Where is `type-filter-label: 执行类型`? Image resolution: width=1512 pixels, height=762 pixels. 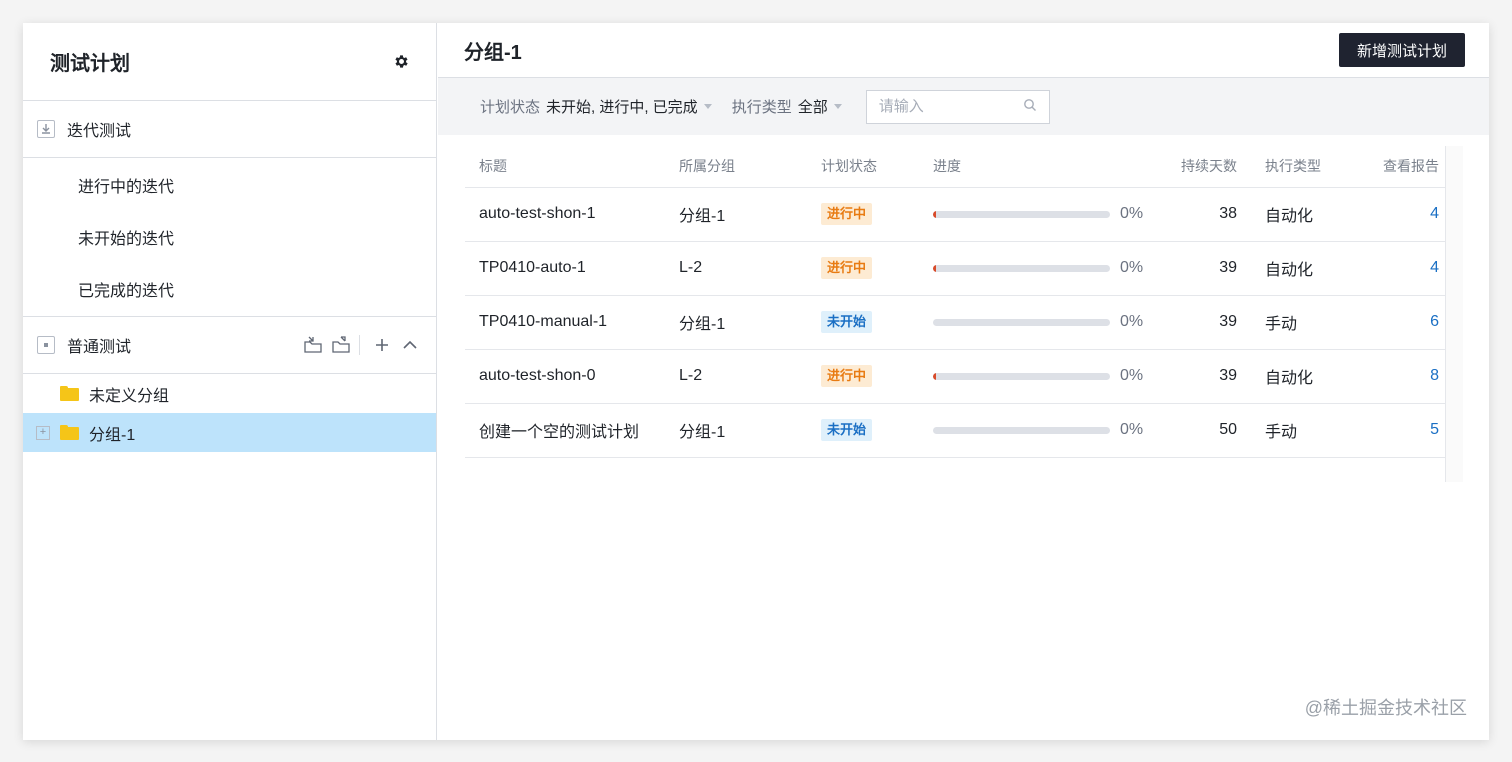
type-filter-label: 执行类型 is located at coordinates (761, 107).